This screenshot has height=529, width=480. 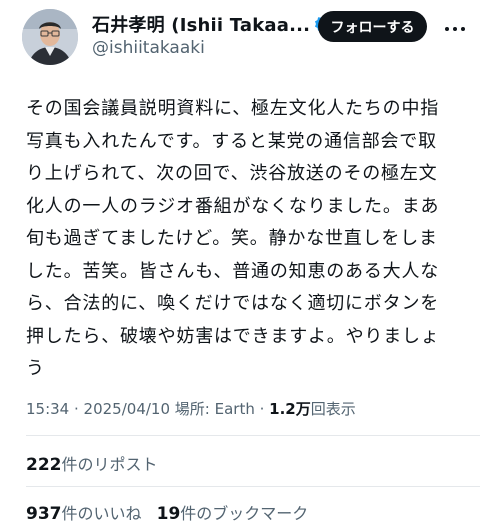 I want to click on bookmarks-count: 19, so click(x=168, y=514).